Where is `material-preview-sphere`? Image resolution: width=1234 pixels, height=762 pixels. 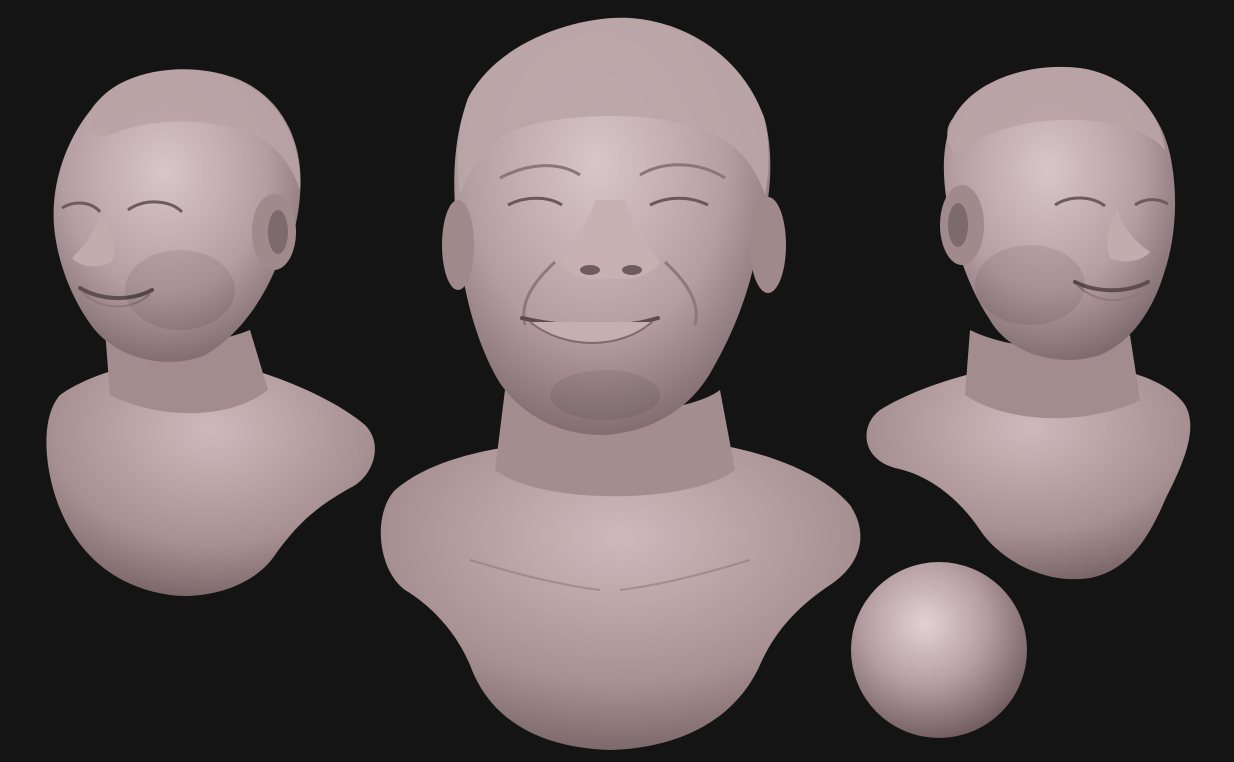 material-preview-sphere is located at coordinates (939, 650).